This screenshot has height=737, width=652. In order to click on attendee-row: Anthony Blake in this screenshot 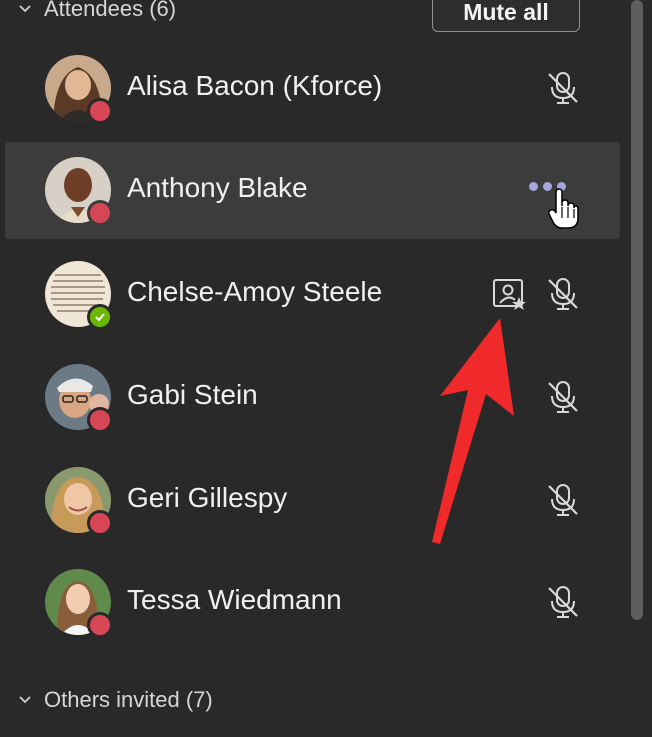, I will do `click(312, 190)`.